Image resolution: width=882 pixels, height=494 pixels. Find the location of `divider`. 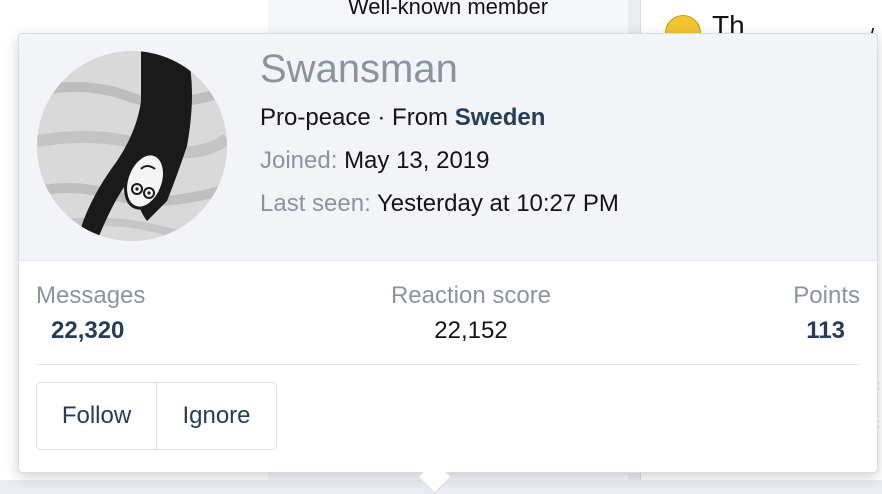

divider is located at coordinates (447, 364).